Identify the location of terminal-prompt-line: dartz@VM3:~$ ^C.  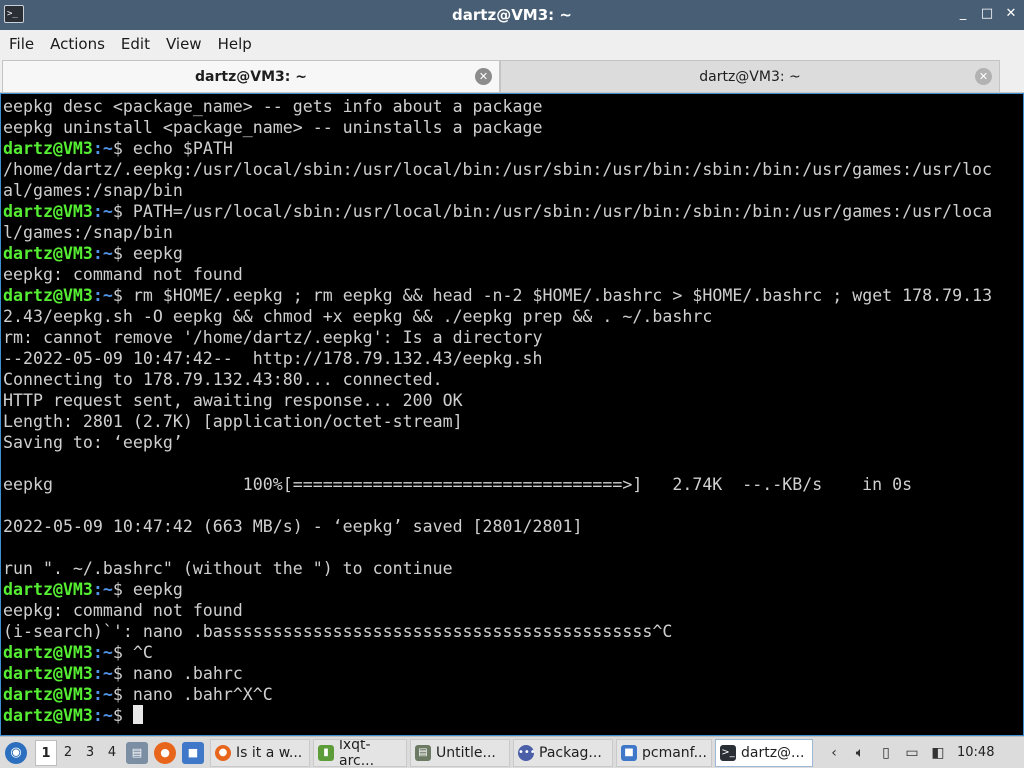
(513, 652).